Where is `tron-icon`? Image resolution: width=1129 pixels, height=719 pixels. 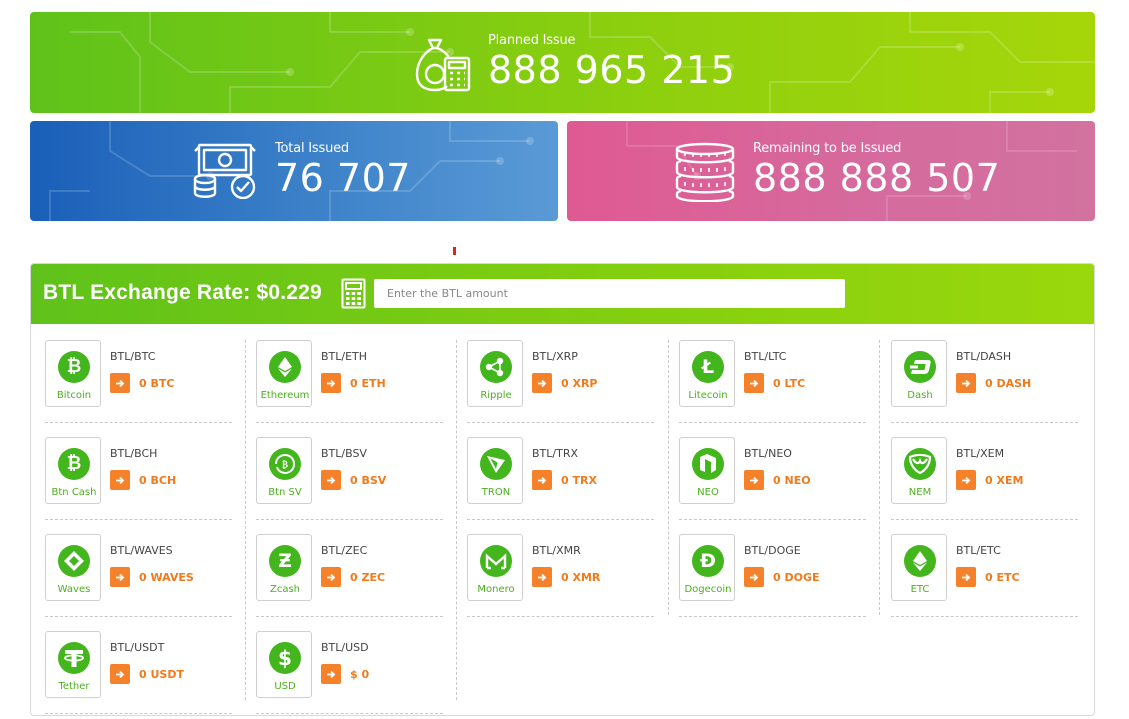
tron-icon is located at coordinates (496, 464).